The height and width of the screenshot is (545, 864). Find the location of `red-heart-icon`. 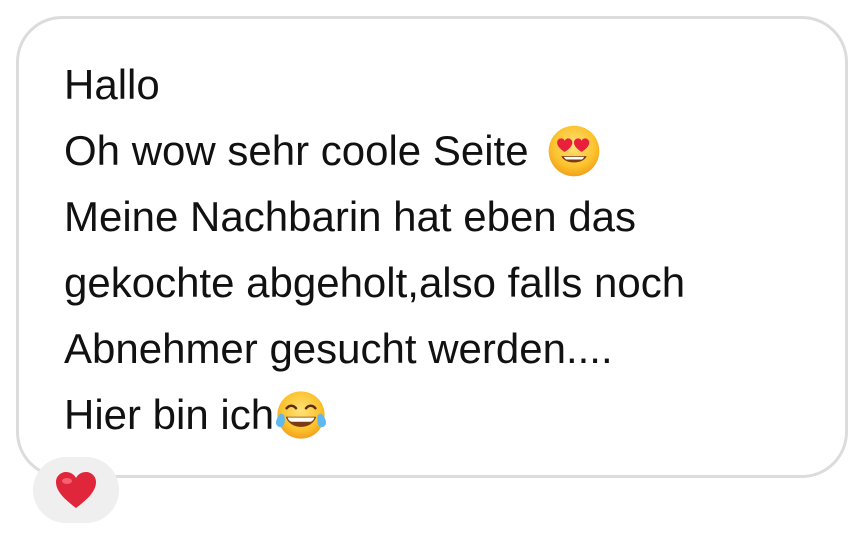

red-heart-icon is located at coordinates (76, 490).